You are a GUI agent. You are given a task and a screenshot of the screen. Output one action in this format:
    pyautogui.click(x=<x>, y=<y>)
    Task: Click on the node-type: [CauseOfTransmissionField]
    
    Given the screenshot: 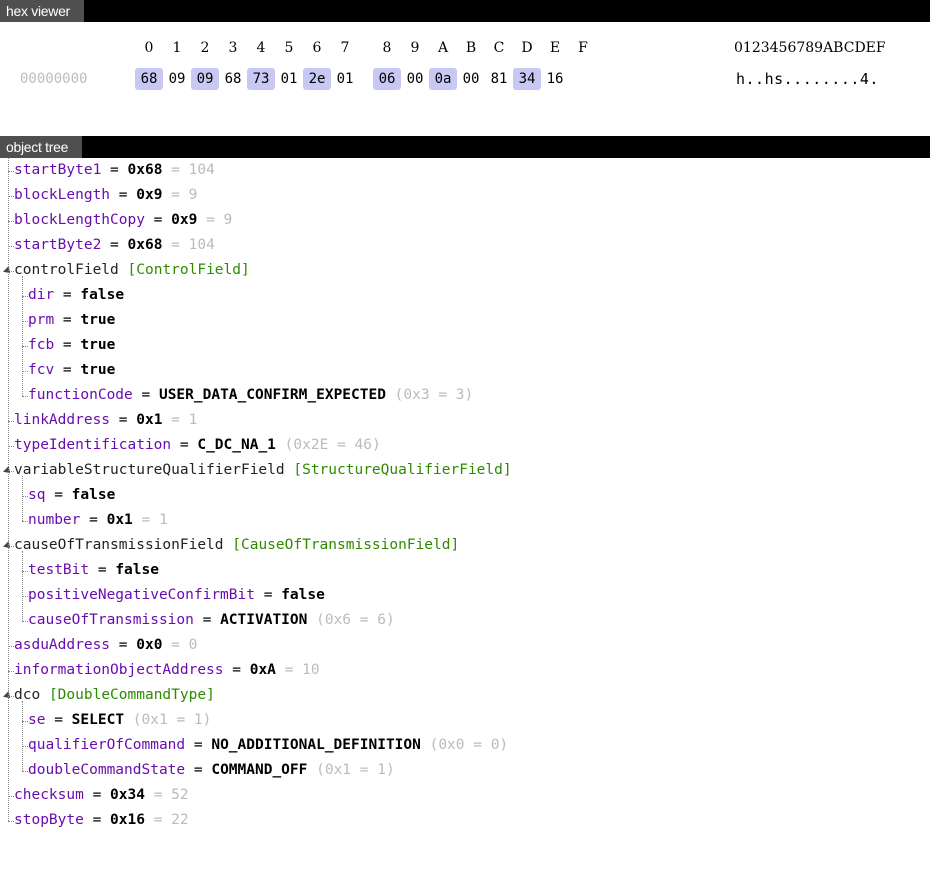 What is the action you would take?
    pyautogui.click(x=346, y=545)
    